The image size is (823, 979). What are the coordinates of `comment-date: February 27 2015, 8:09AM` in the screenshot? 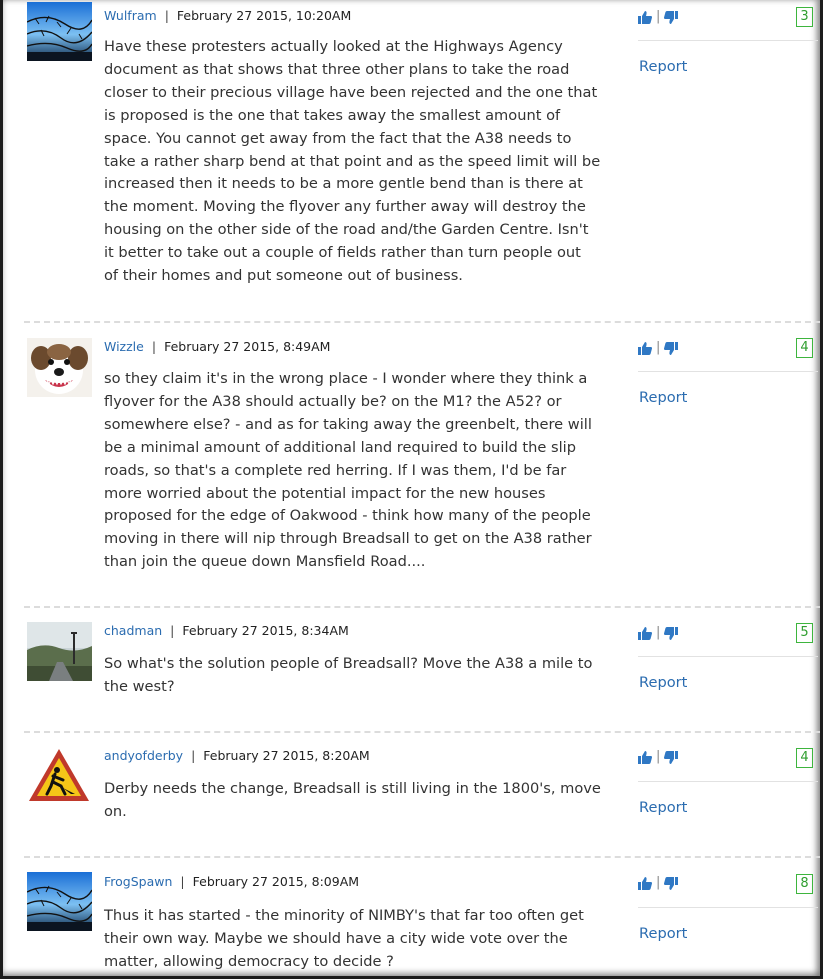 It's located at (276, 881).